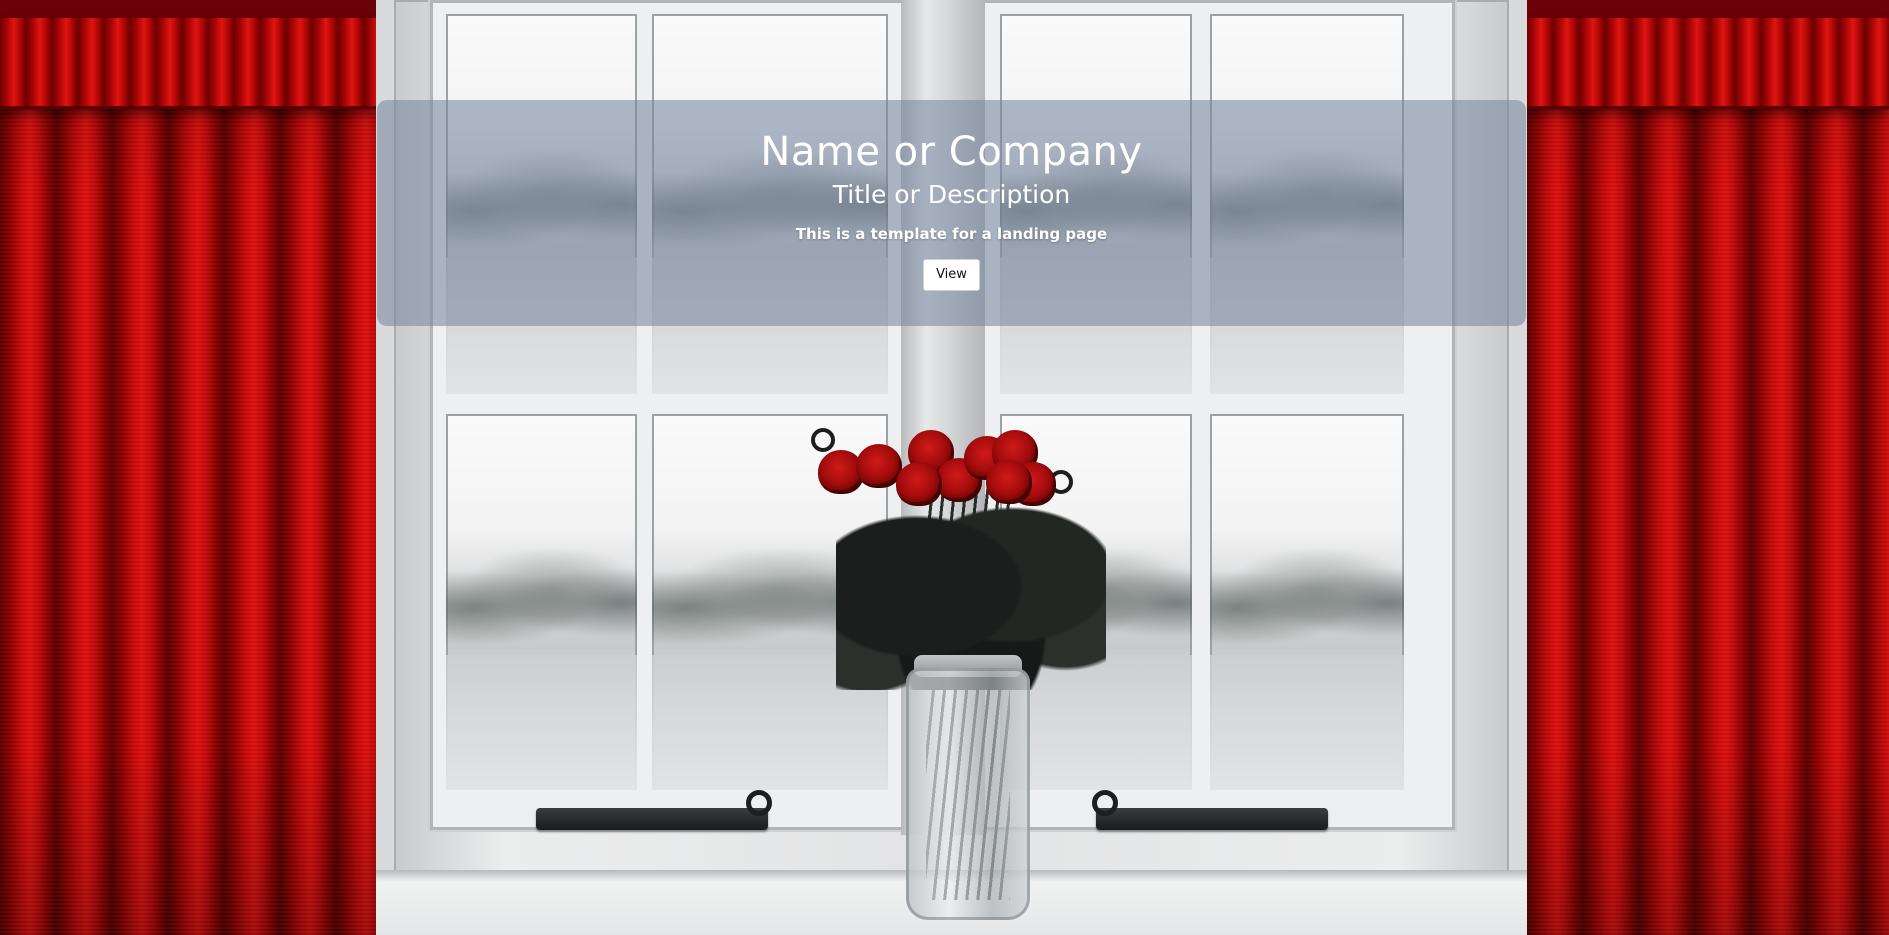  What do you see at coordinates (1708, 10) in the screenshot?
I see `right-curtain-top-band` at bounding box center [1708, 10].